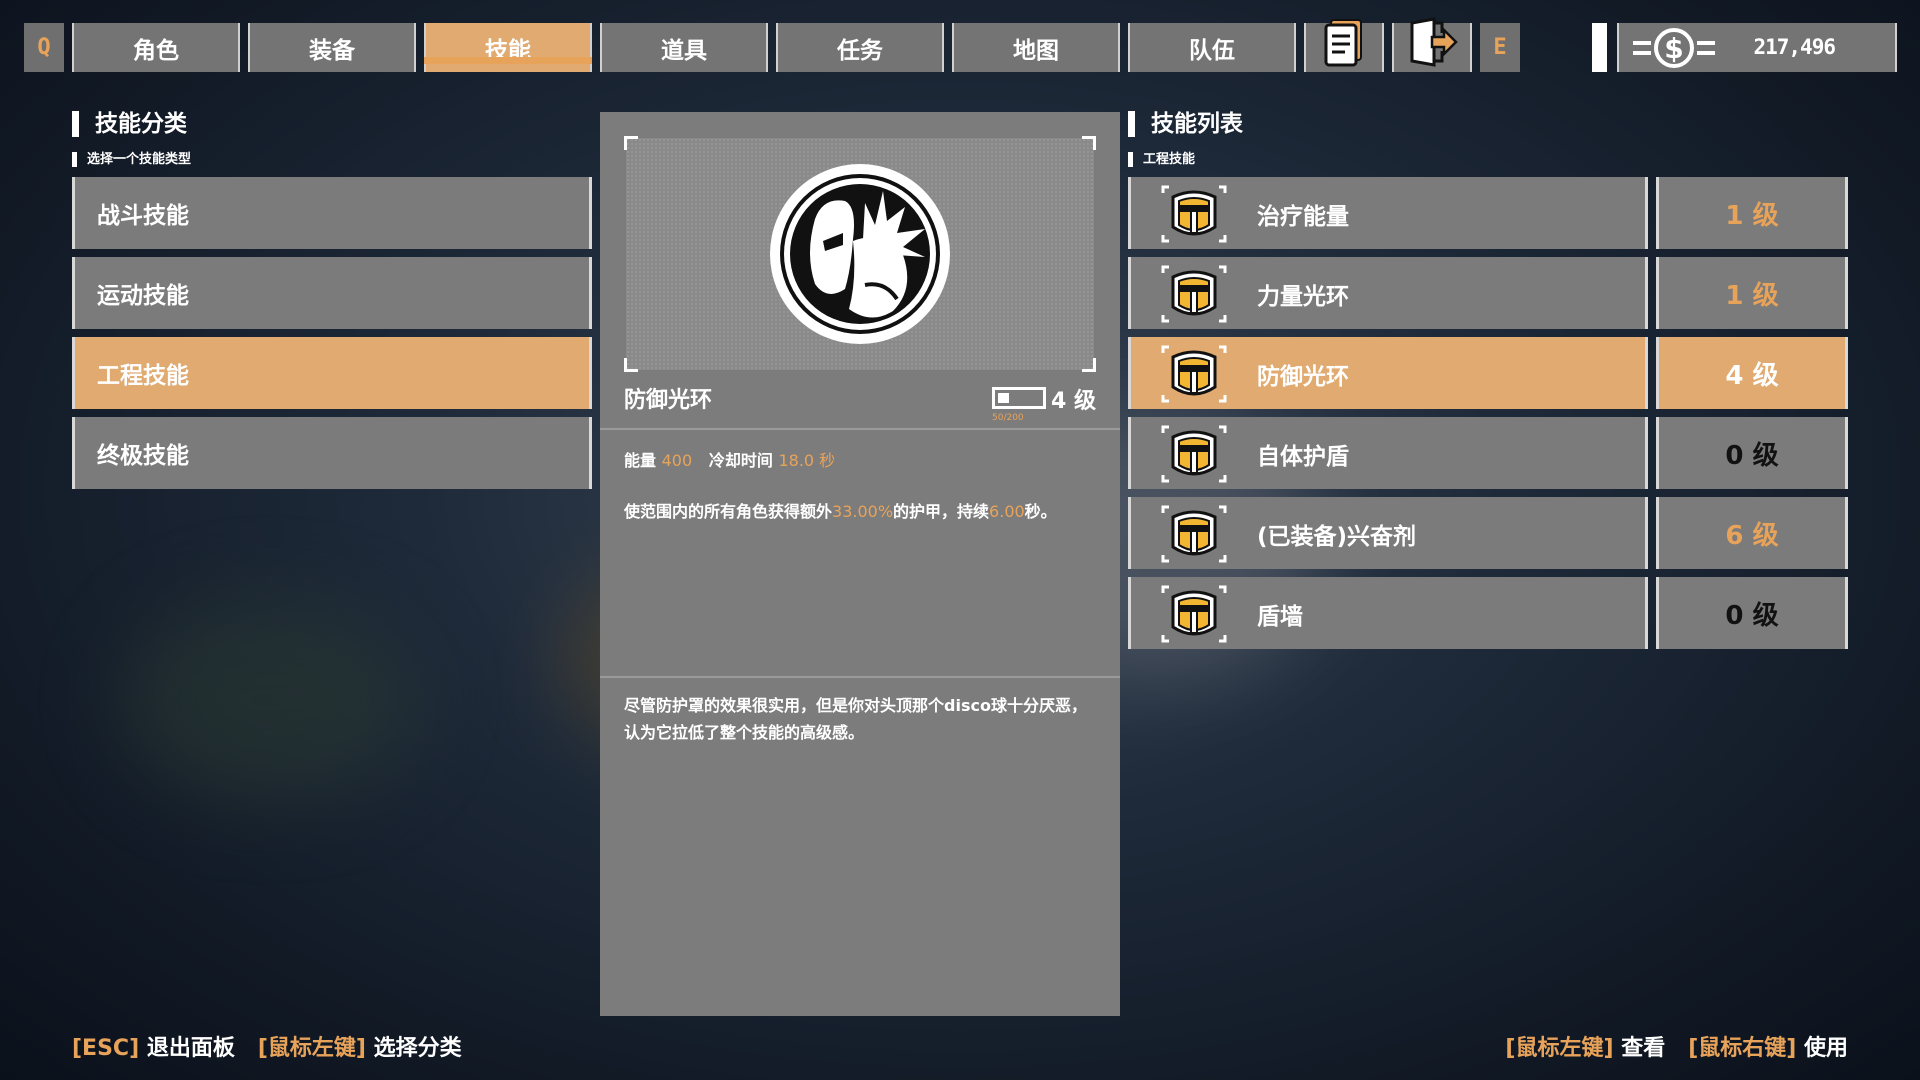  Describe the element at coordinates (1303, 457) in the screenshot. I see `skill-name: 自体护盾` at that location.